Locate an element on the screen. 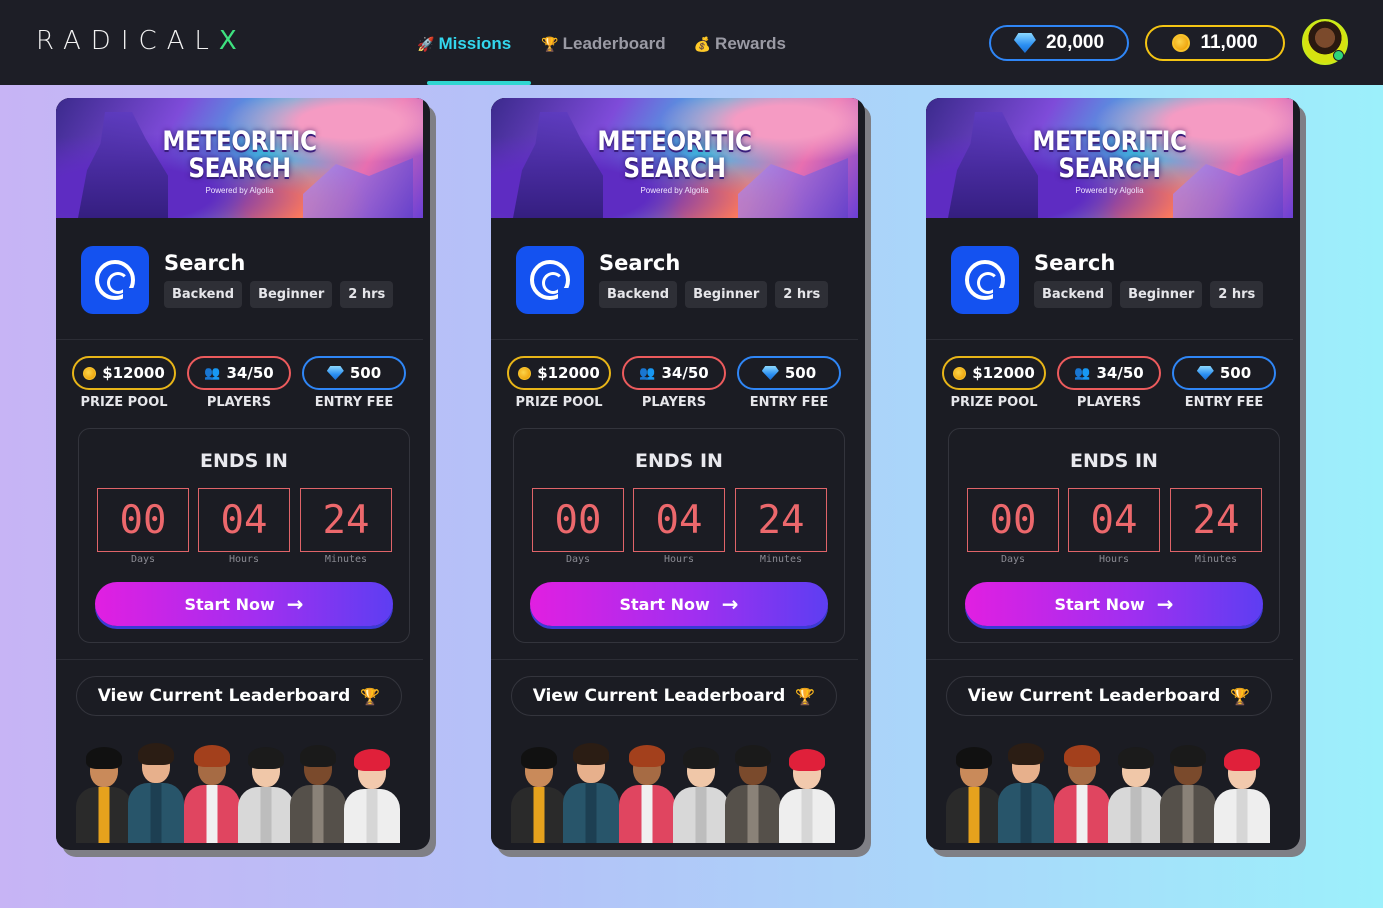 The width and height of the screenshot is (1383, 908). players-label: PLAYERS is located at coordinates (674, 402).